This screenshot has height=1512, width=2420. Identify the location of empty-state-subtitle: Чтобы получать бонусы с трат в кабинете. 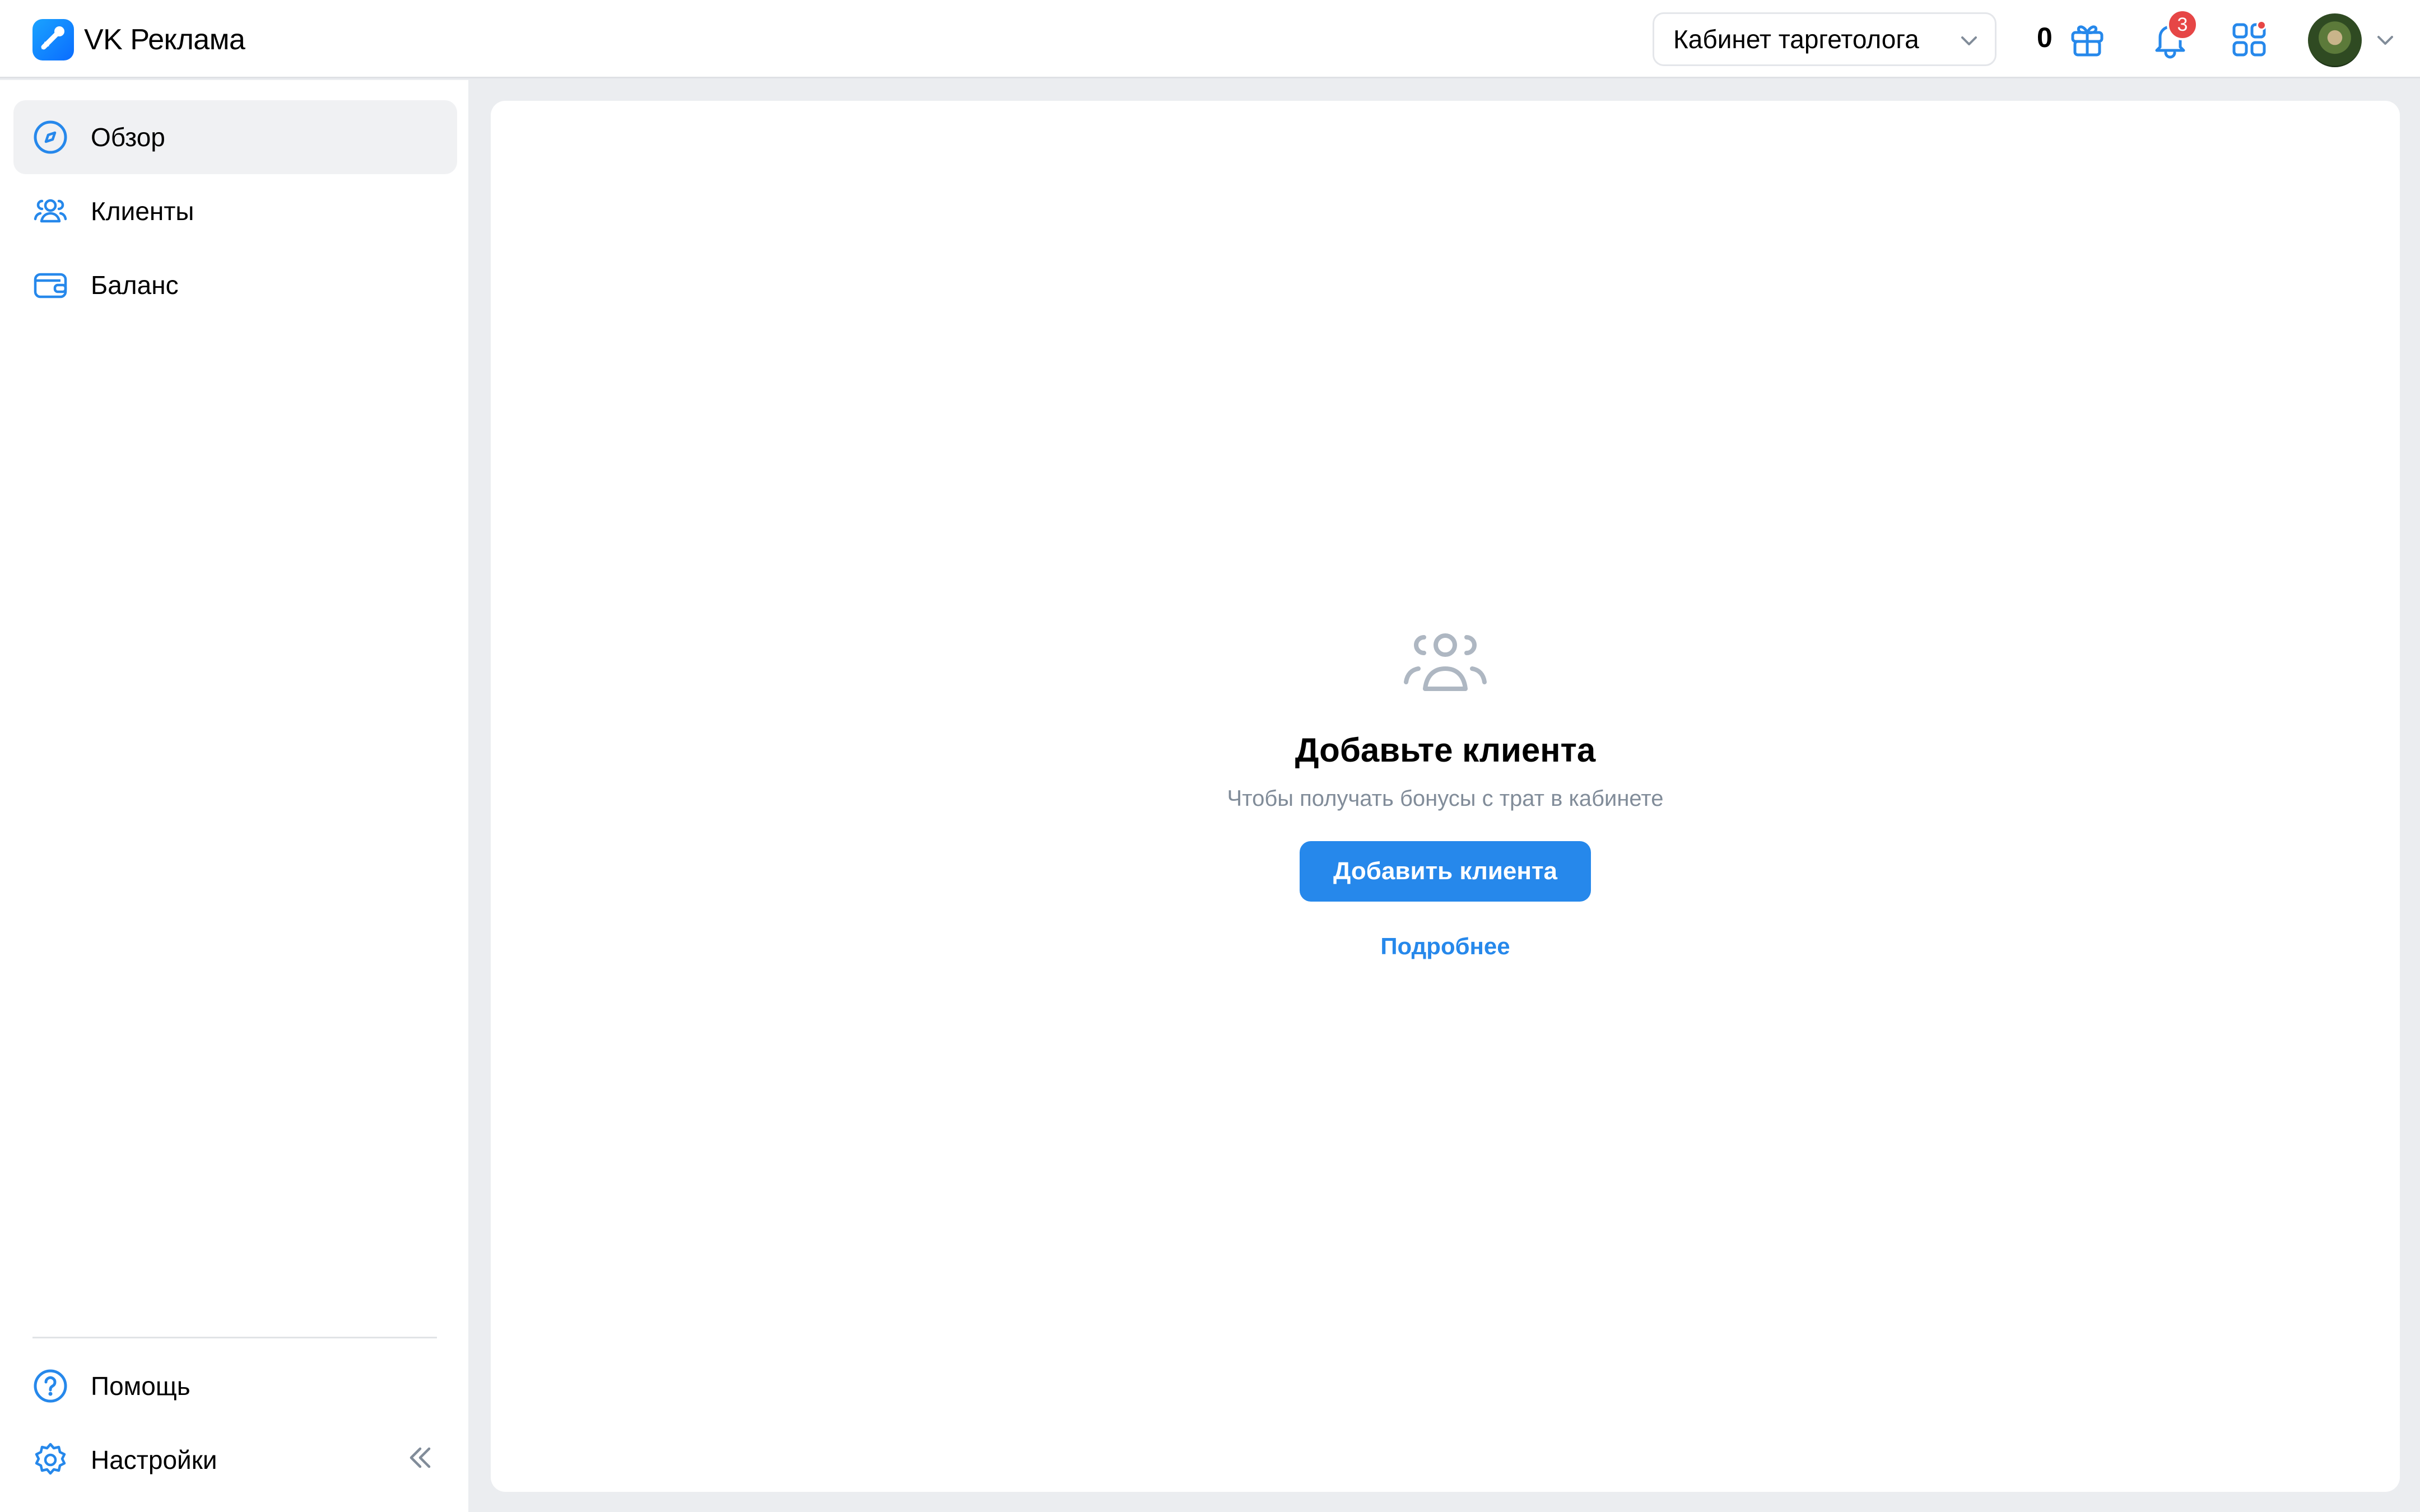
(1445, 799).